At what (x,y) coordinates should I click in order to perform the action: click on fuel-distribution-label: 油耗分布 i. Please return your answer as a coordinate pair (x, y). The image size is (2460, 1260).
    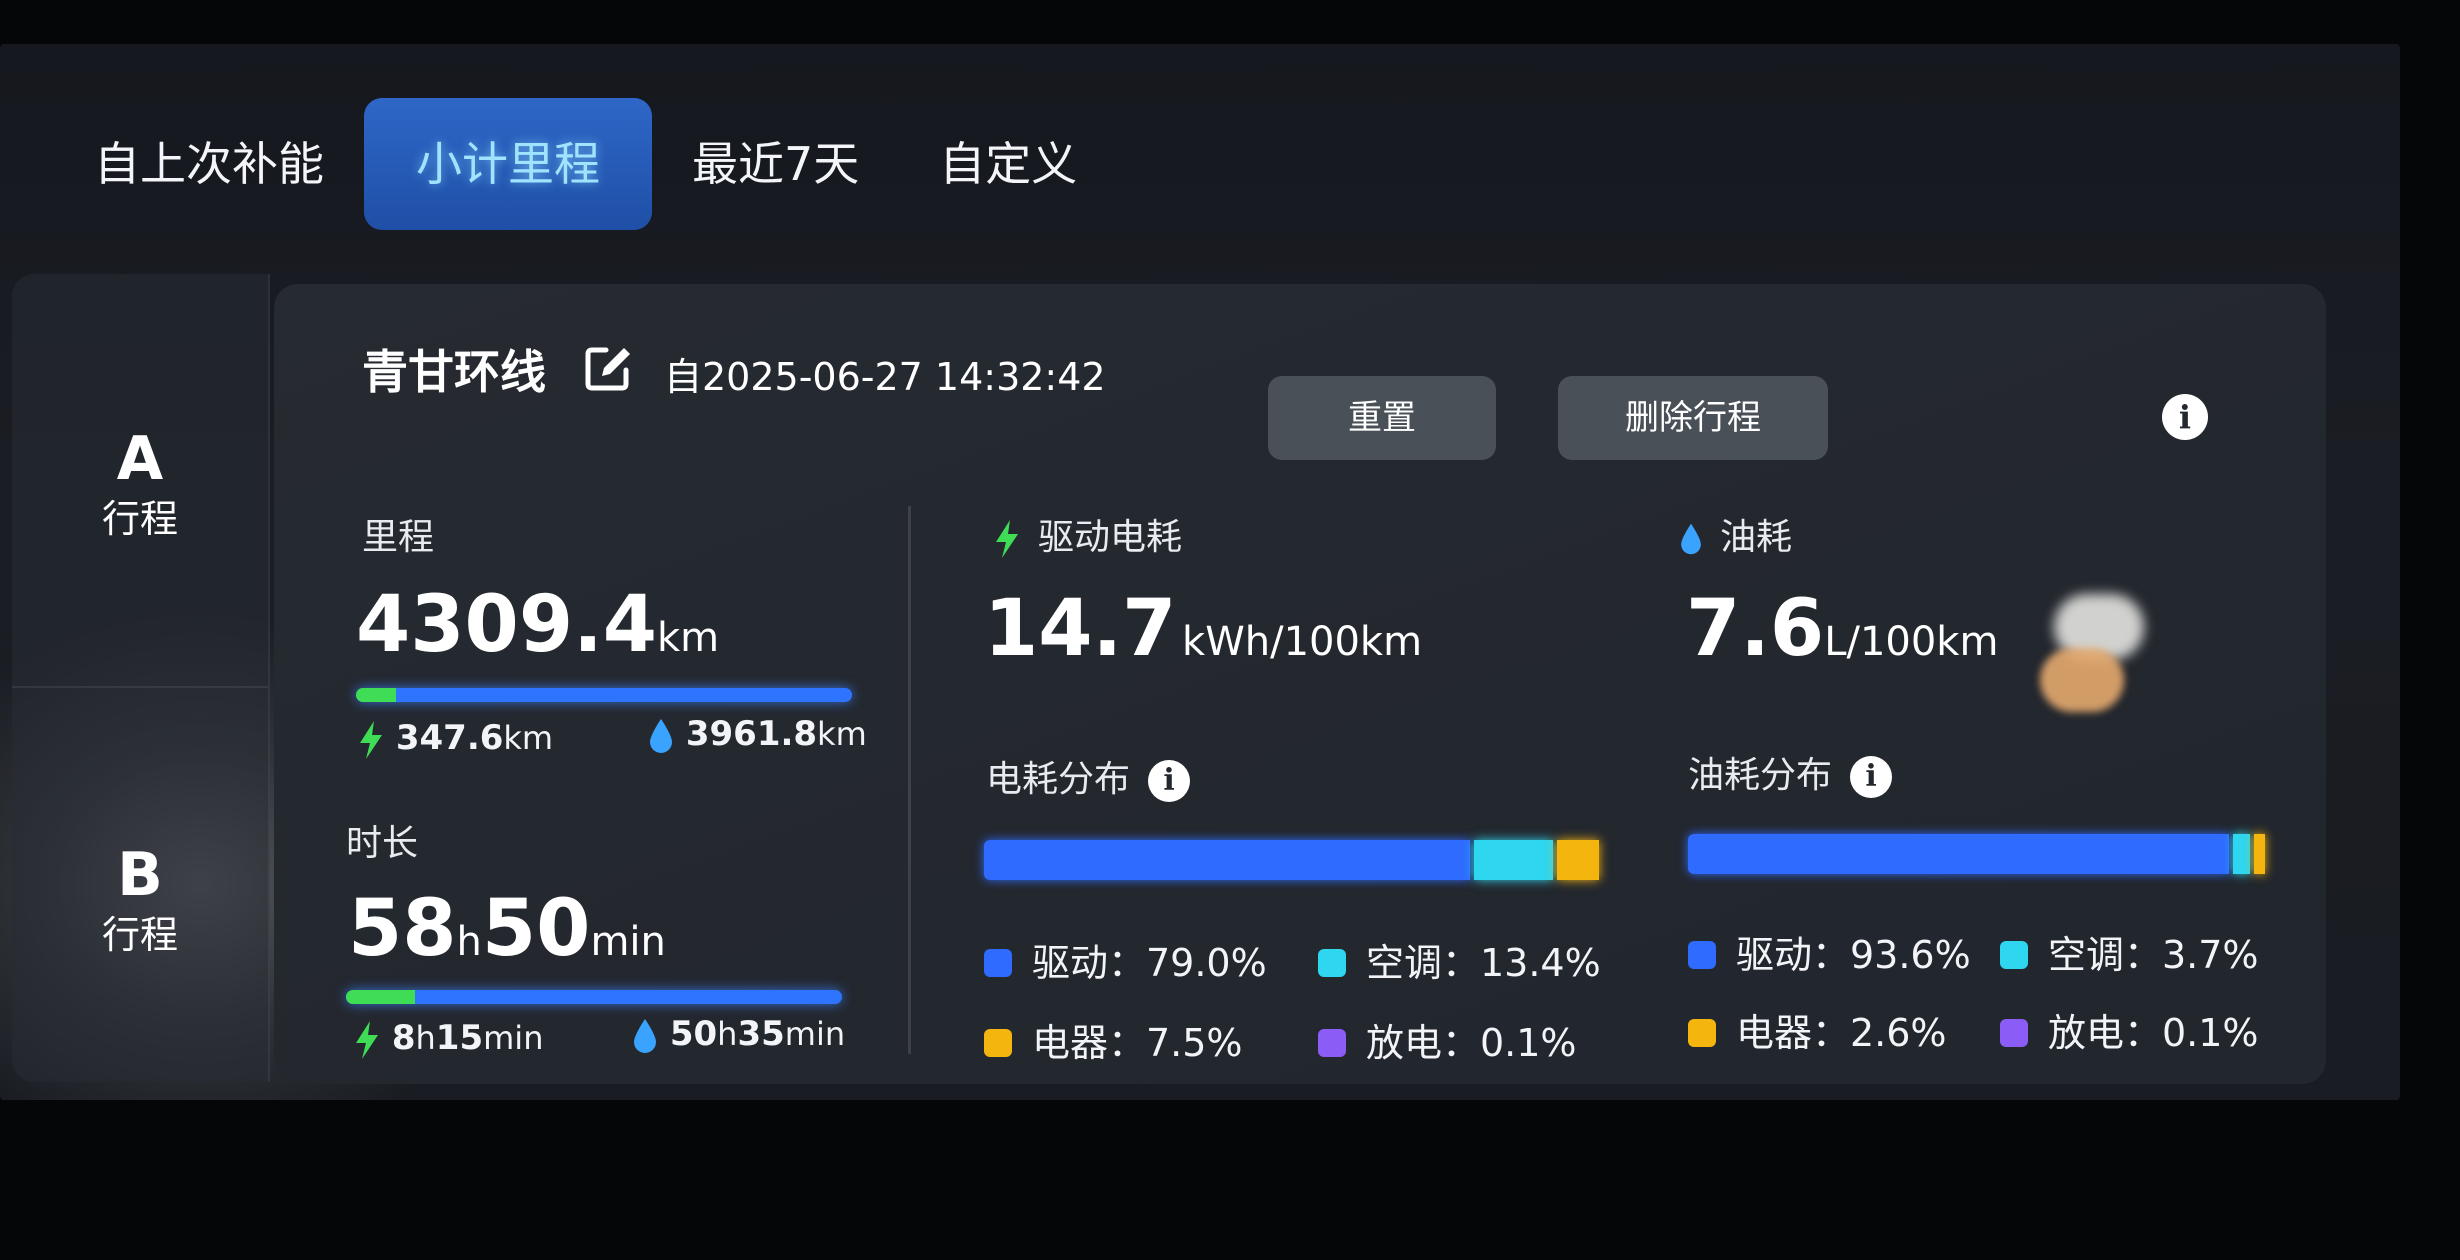
    Looking at the image, I should click on (1790, 772).